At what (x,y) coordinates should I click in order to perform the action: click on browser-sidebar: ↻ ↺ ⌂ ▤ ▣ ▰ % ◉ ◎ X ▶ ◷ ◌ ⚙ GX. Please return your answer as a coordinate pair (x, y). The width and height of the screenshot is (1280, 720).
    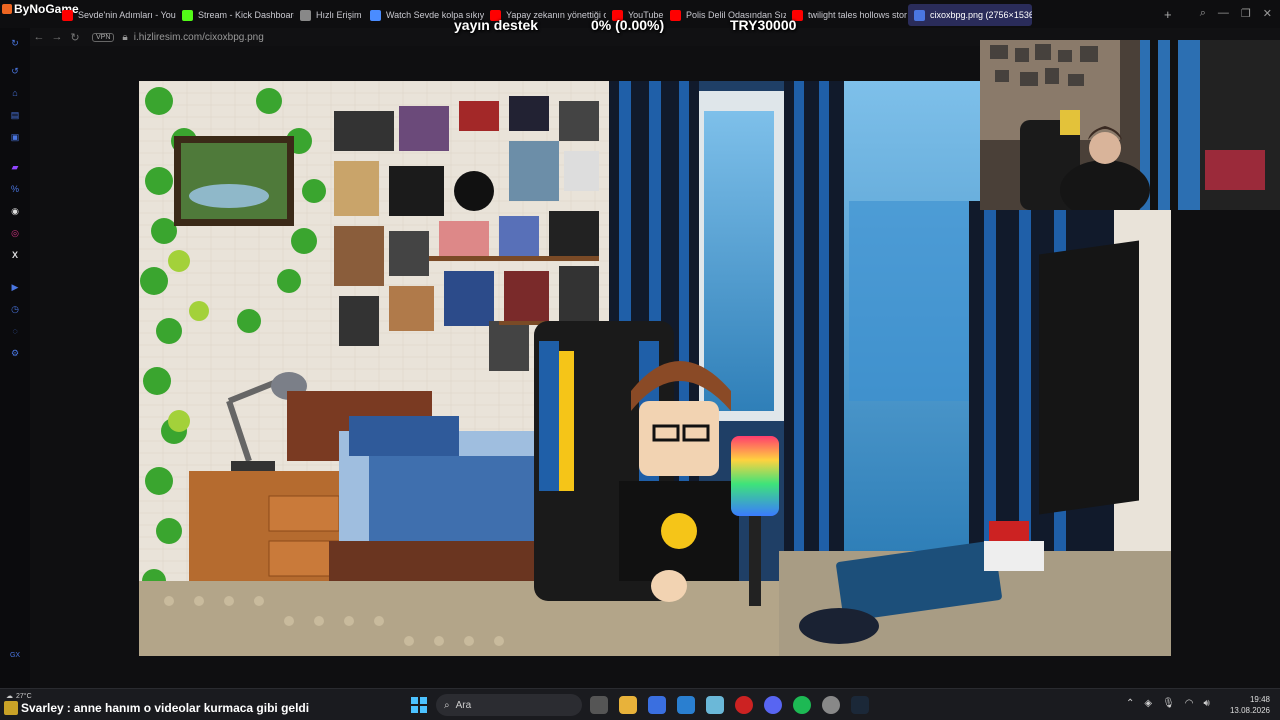
    Looking at the image, I should click on (15, 358).